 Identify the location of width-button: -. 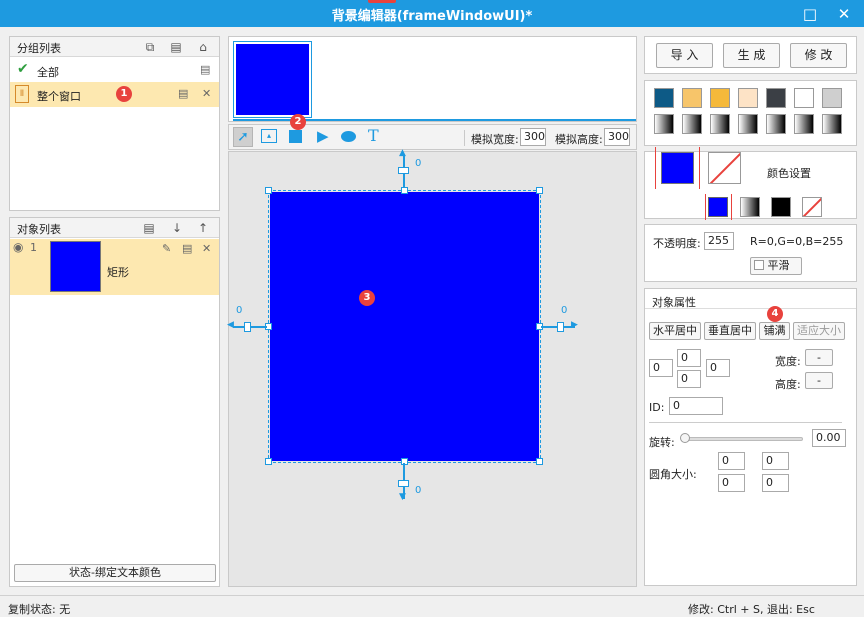
(819, 357).